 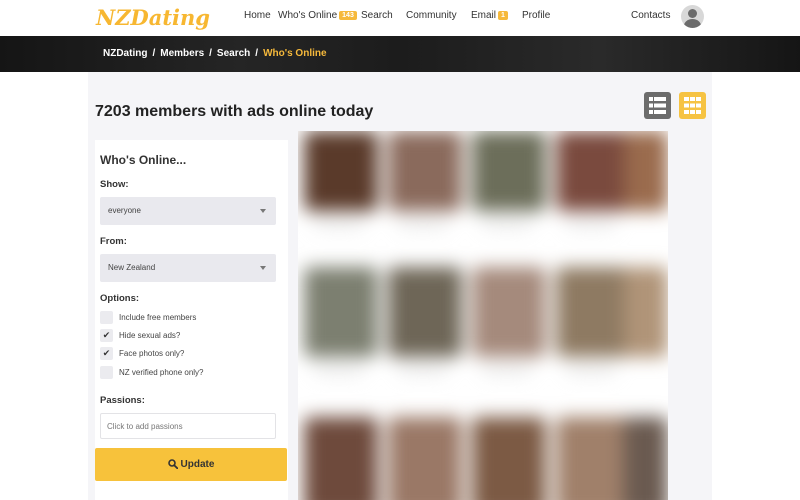 What do you see at coordinates (124, 210) in the screenshot?
I see `show-select-value: everyone` at bounding box center [124, 210].